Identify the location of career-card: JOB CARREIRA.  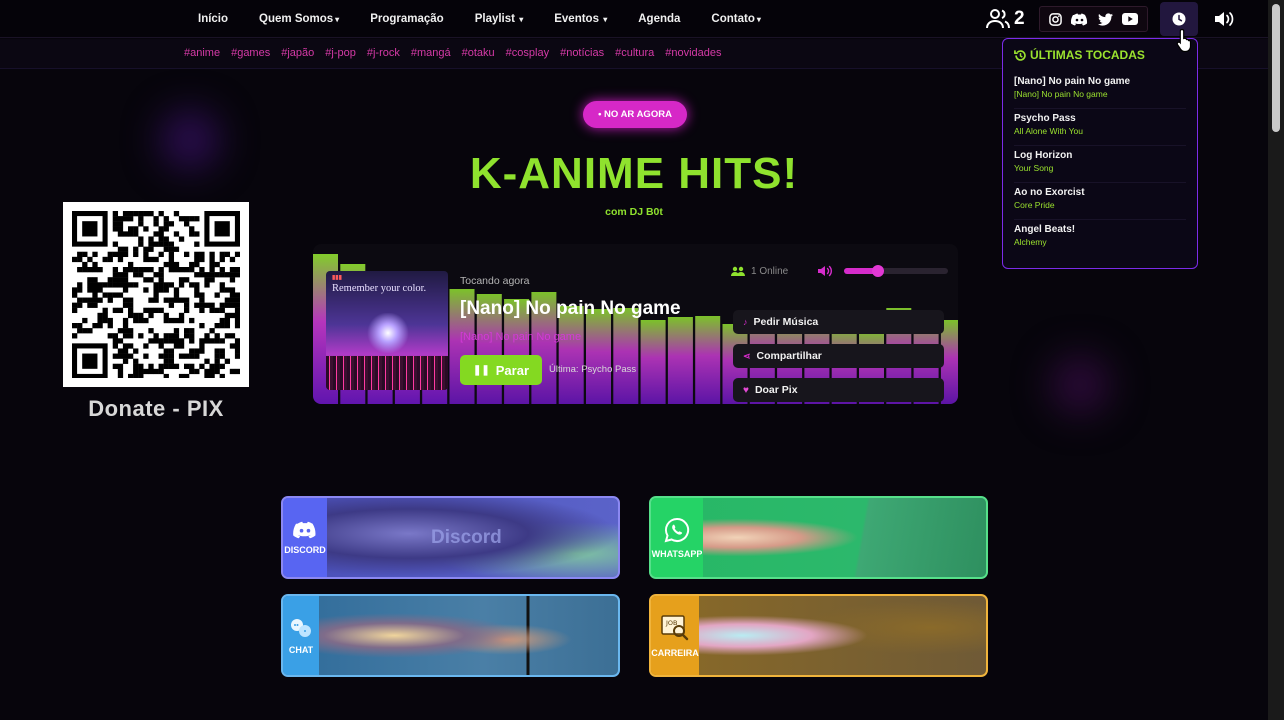
(818, 635).